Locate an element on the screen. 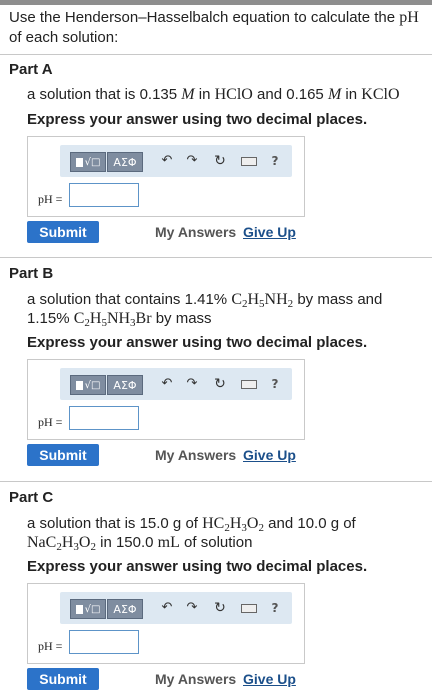 The image size is (432, 700). top-border is located at coordinates (216, 2).